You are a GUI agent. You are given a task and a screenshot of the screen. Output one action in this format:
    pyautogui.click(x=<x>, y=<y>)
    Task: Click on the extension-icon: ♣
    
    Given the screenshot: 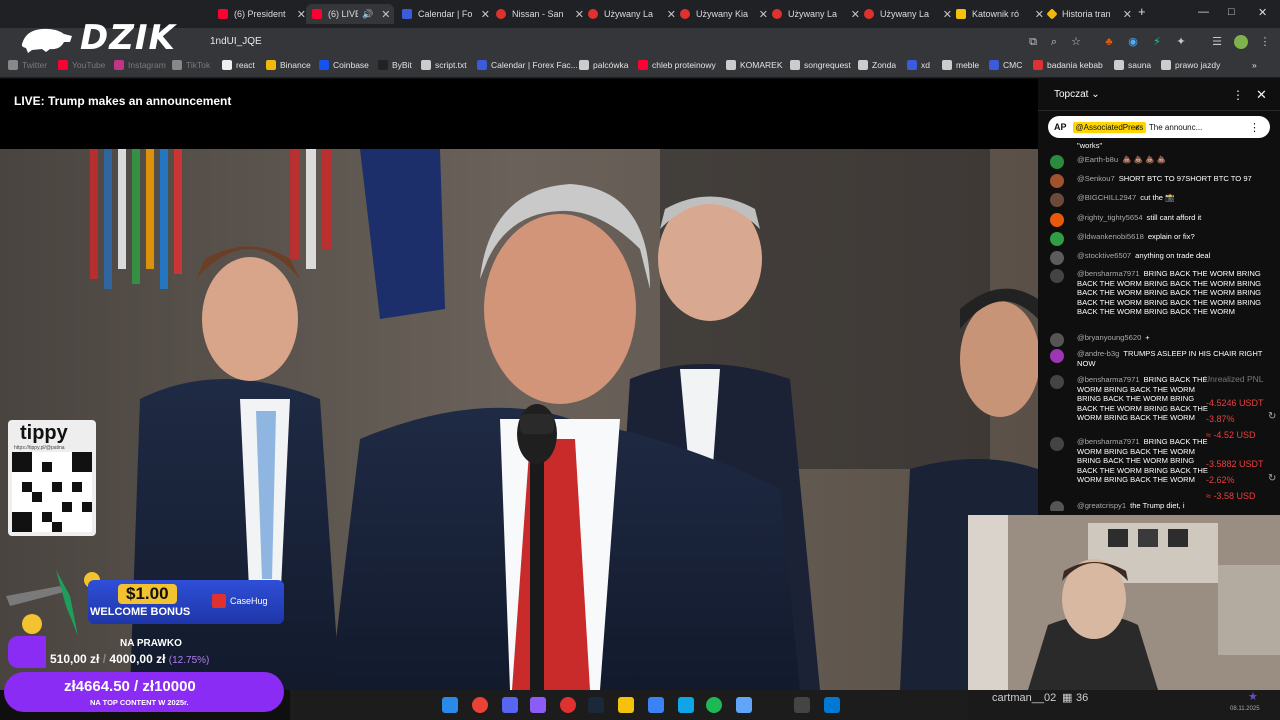 What is the action you would take?
    pyautogui.click(x=1109, y=42)
    